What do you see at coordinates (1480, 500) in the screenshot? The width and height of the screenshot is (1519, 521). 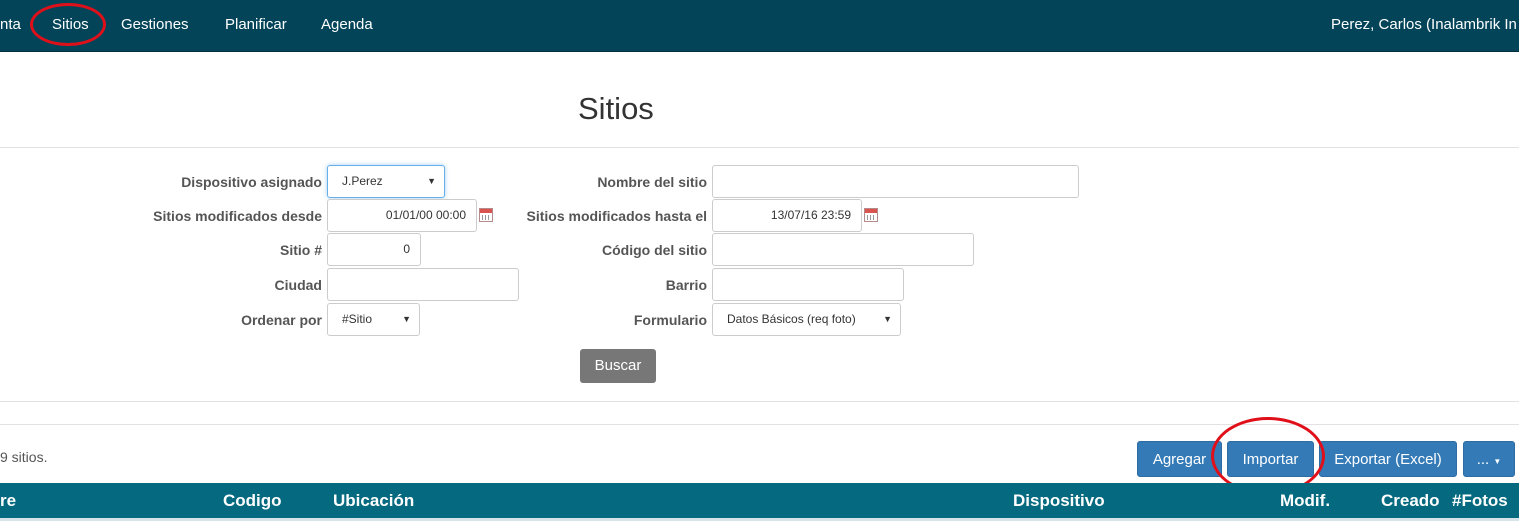 I see `col-header-fotos: #Fotos` at bounding box center [1480, 500].